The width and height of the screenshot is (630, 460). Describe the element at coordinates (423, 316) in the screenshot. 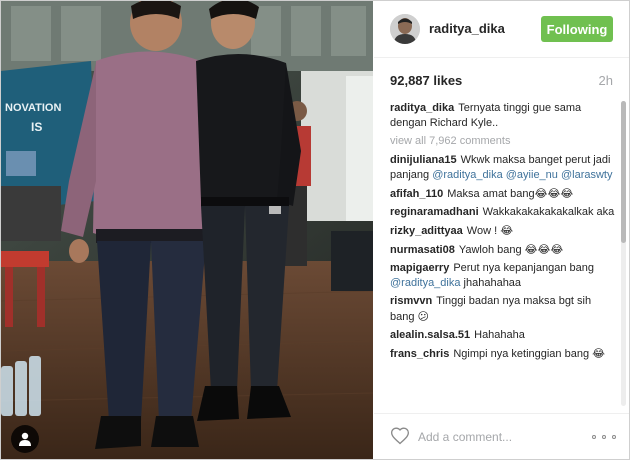

I see `emoji: 😕` at that location.